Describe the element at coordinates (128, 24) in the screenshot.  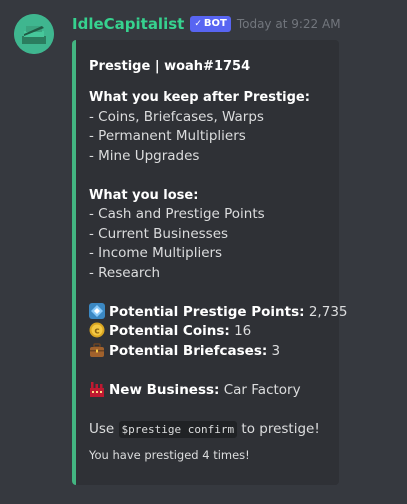
I see `author-username: IdleCapitalist` at that location.